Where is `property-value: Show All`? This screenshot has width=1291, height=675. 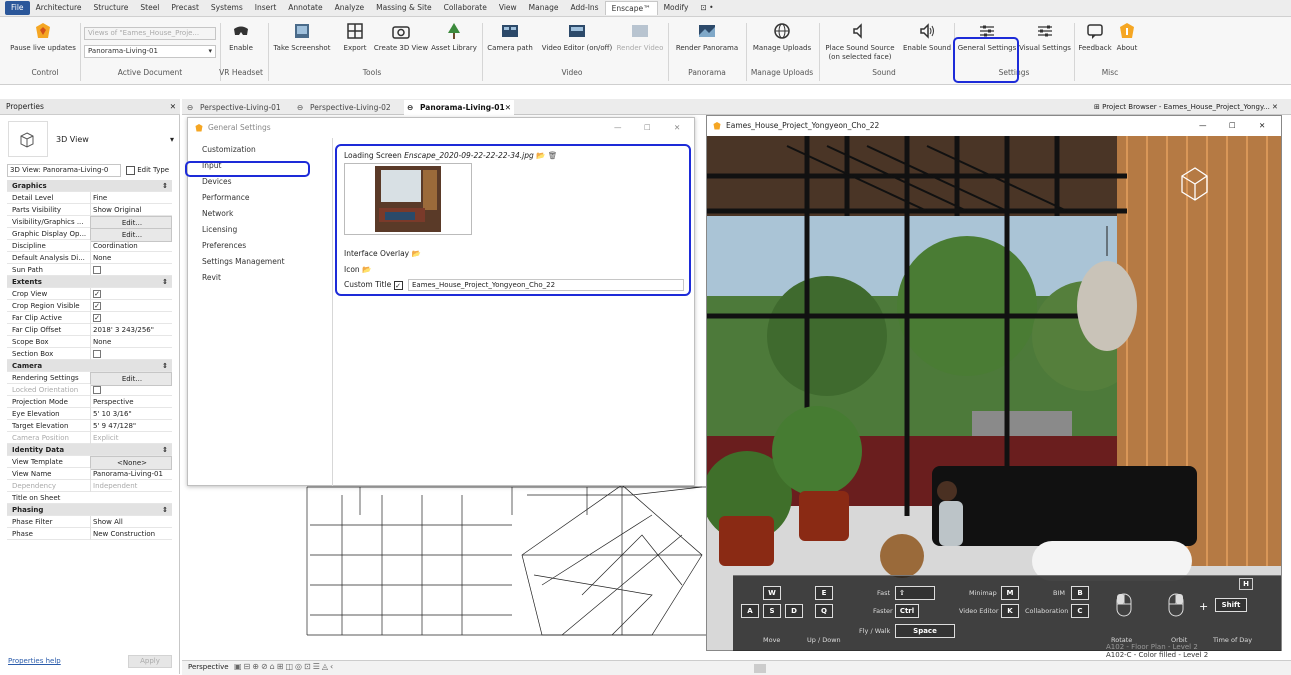 property-value: Show All is located at coordinates (131, 522).